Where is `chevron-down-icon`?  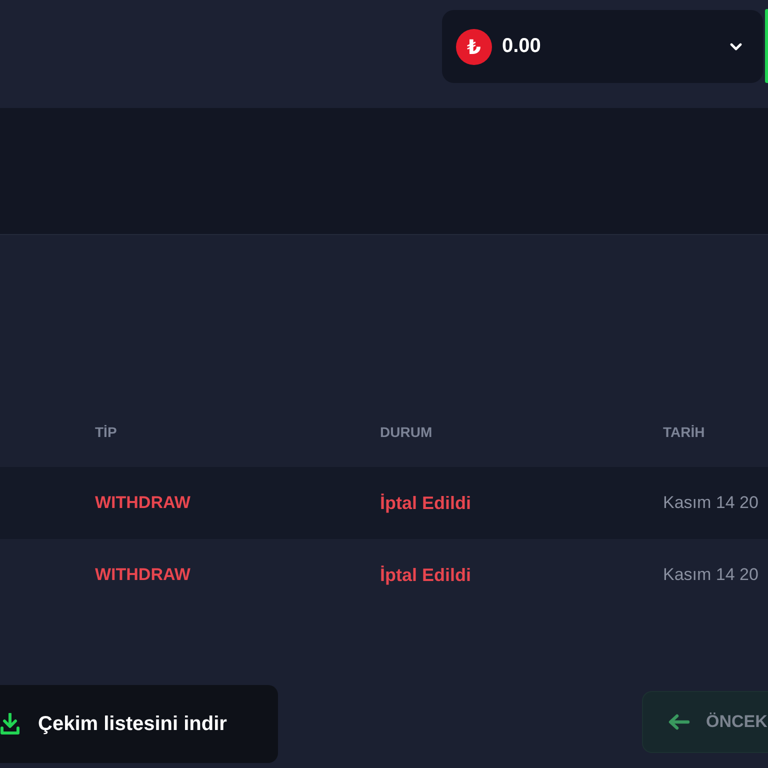 chevron-down-icon is located at coordinates (736, 46).